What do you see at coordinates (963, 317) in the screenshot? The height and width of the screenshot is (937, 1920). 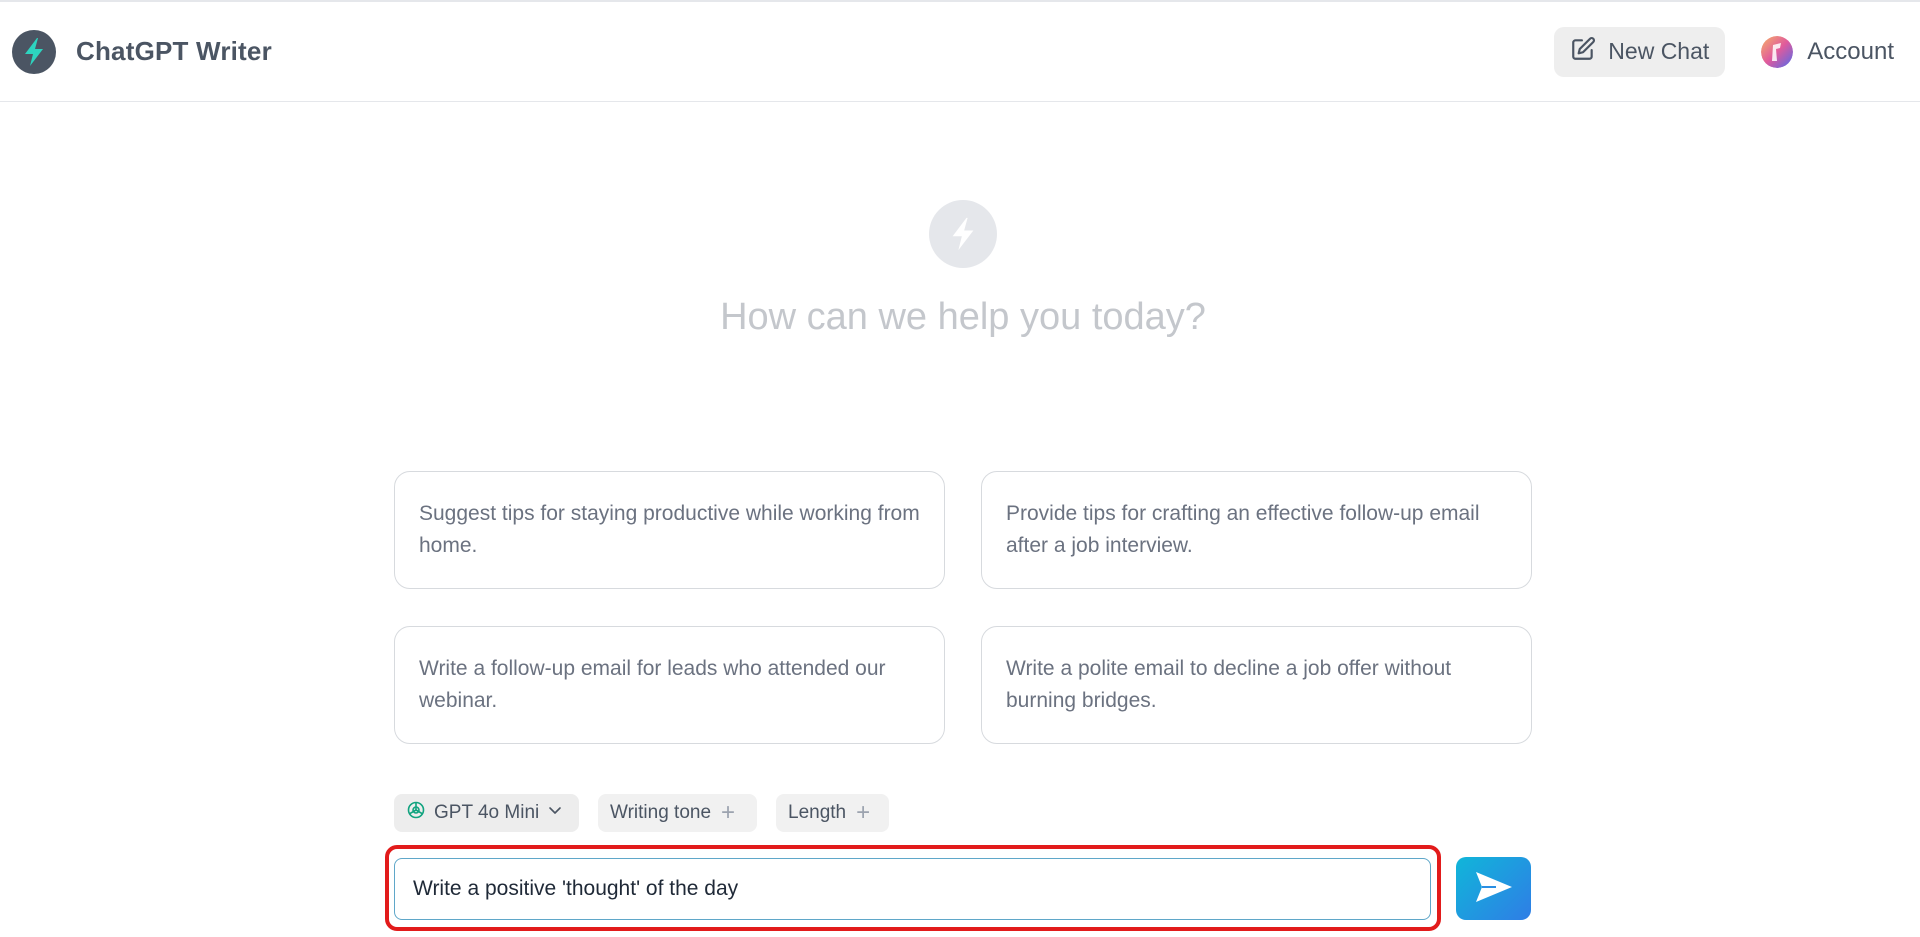 I see `hero-title: How can we help you today?` at bounding box center [963, 317].